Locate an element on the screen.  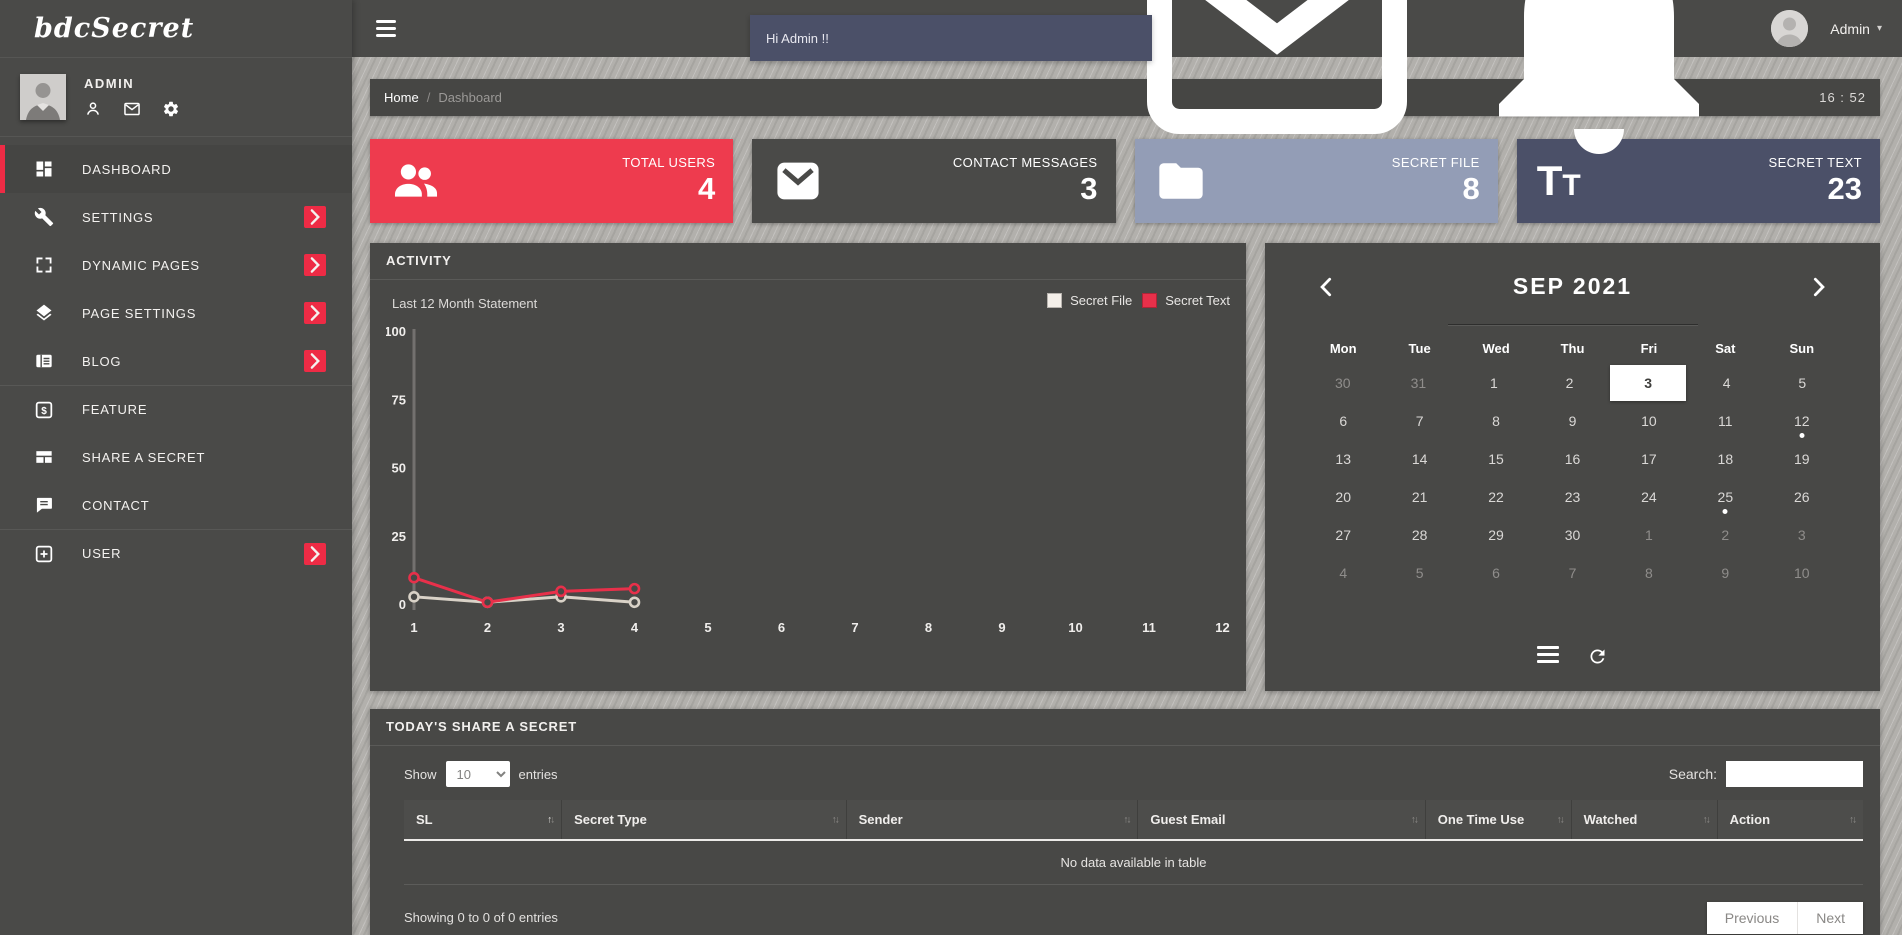
sidebar-item-feature: $ FEATURE is located at coordinates (176, 409).